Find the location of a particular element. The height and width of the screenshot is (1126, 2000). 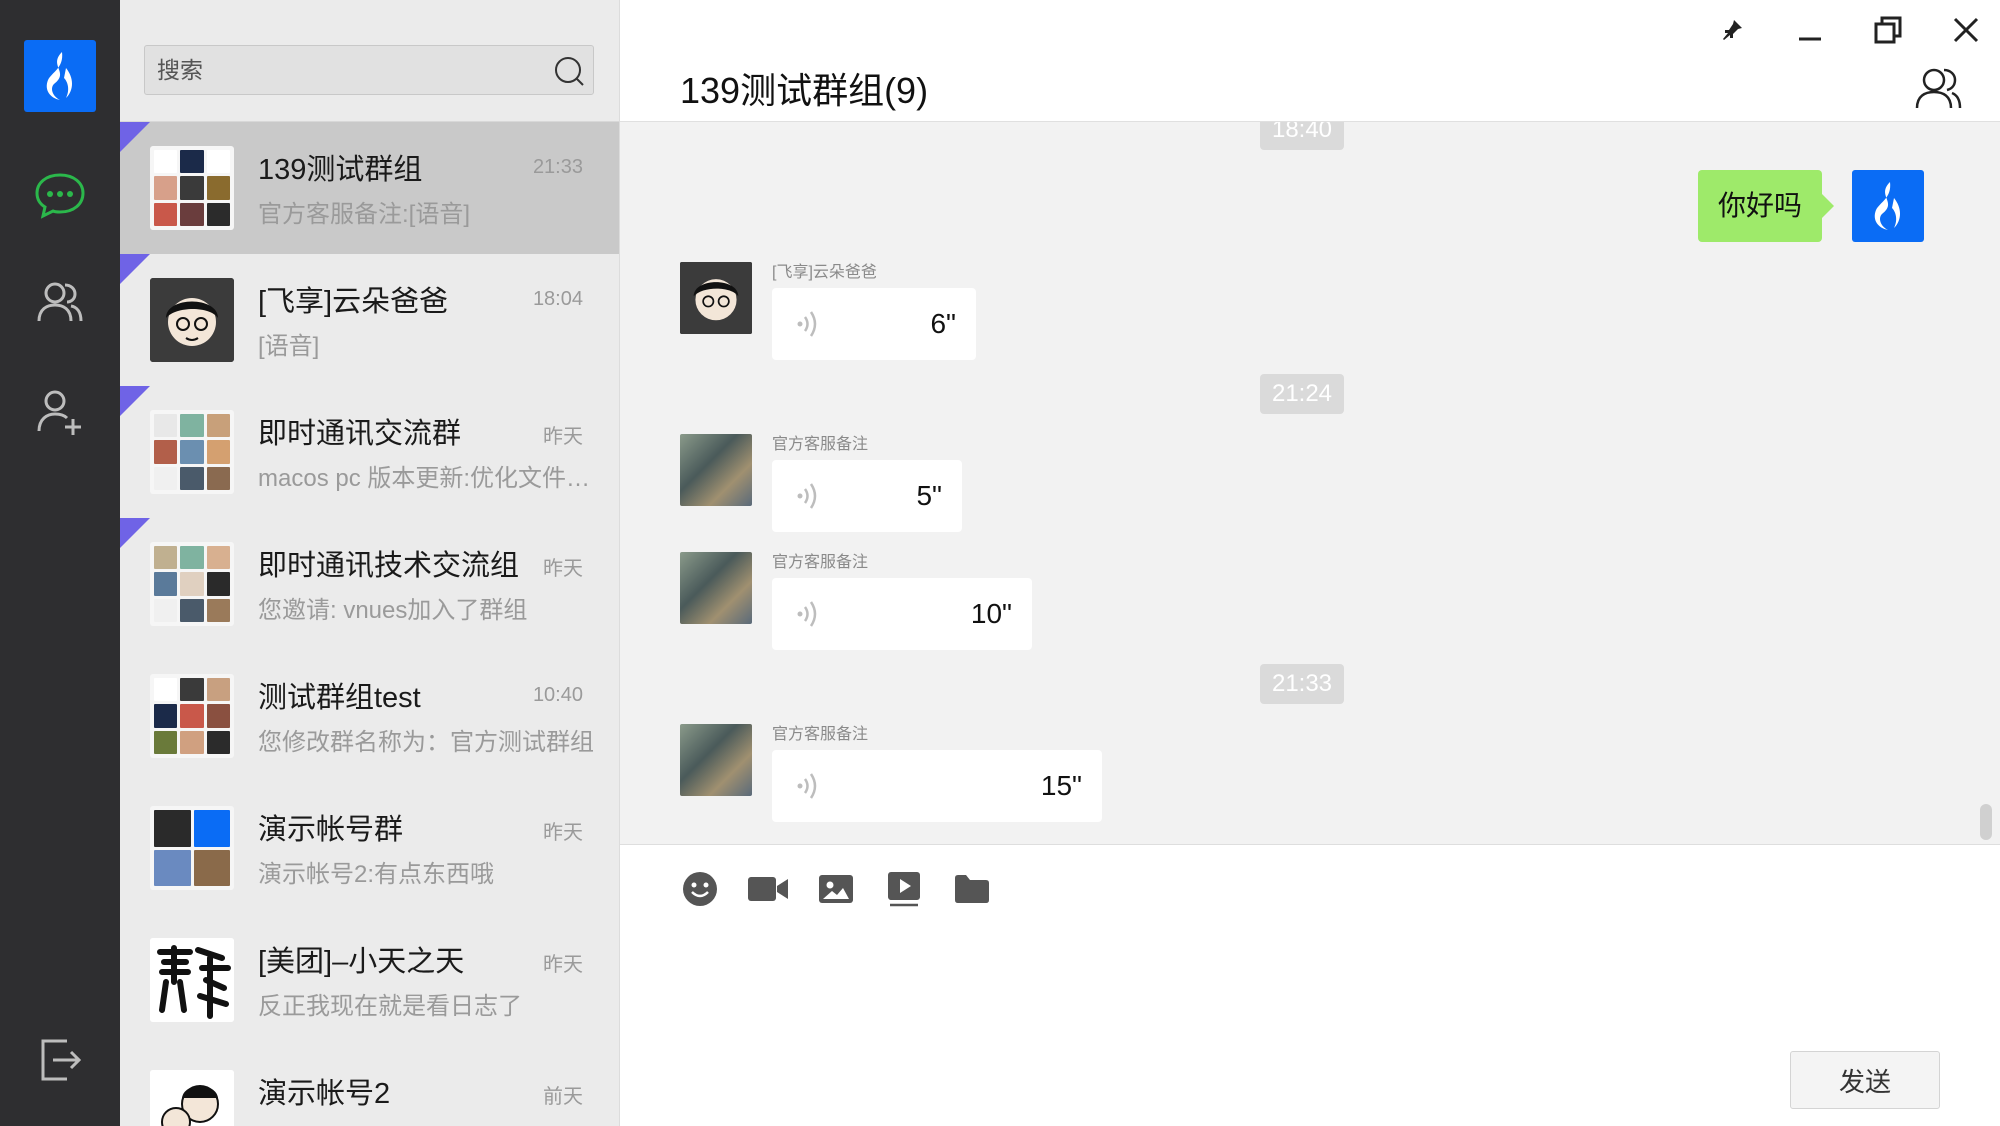

message-timestamp: 21:33 is located at coordinates (1302, 684).